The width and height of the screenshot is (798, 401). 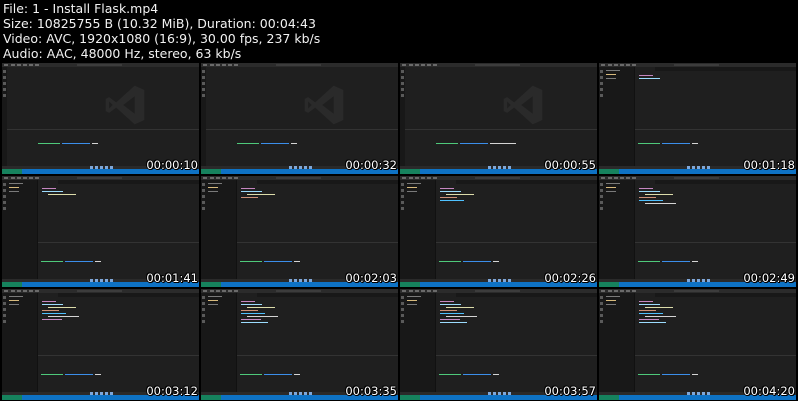 What do you see at coordinates (697, 344) in the screenshot?
I see `video-thumbnail: 00:04:20` at bounding box center [697, 344].